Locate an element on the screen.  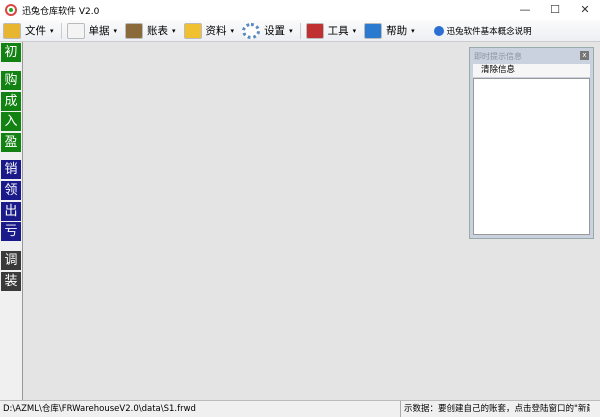
sidebar-button-3-0: 调 is located at coordinates (11, 260).